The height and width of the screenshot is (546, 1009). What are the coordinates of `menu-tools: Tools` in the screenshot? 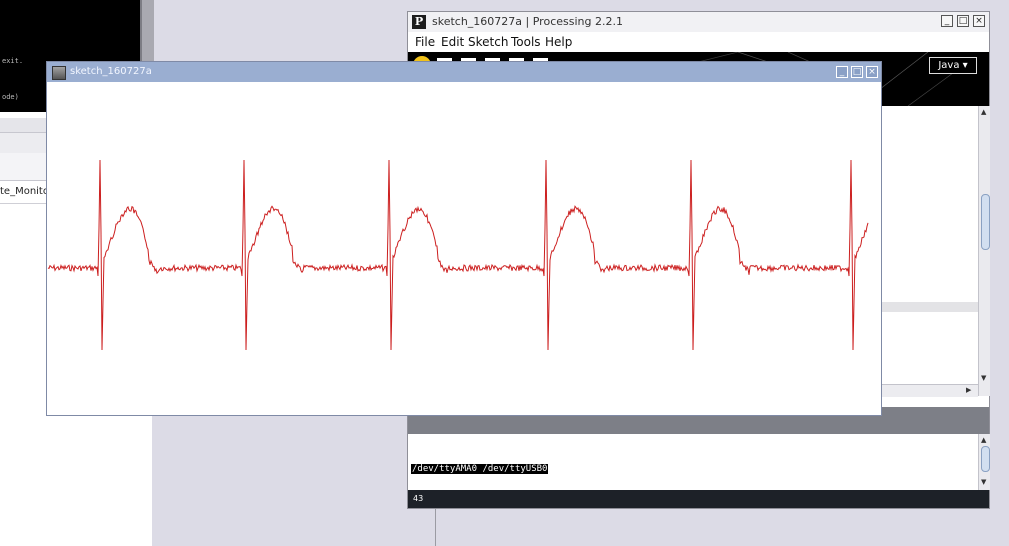 It's located at (526, 42).